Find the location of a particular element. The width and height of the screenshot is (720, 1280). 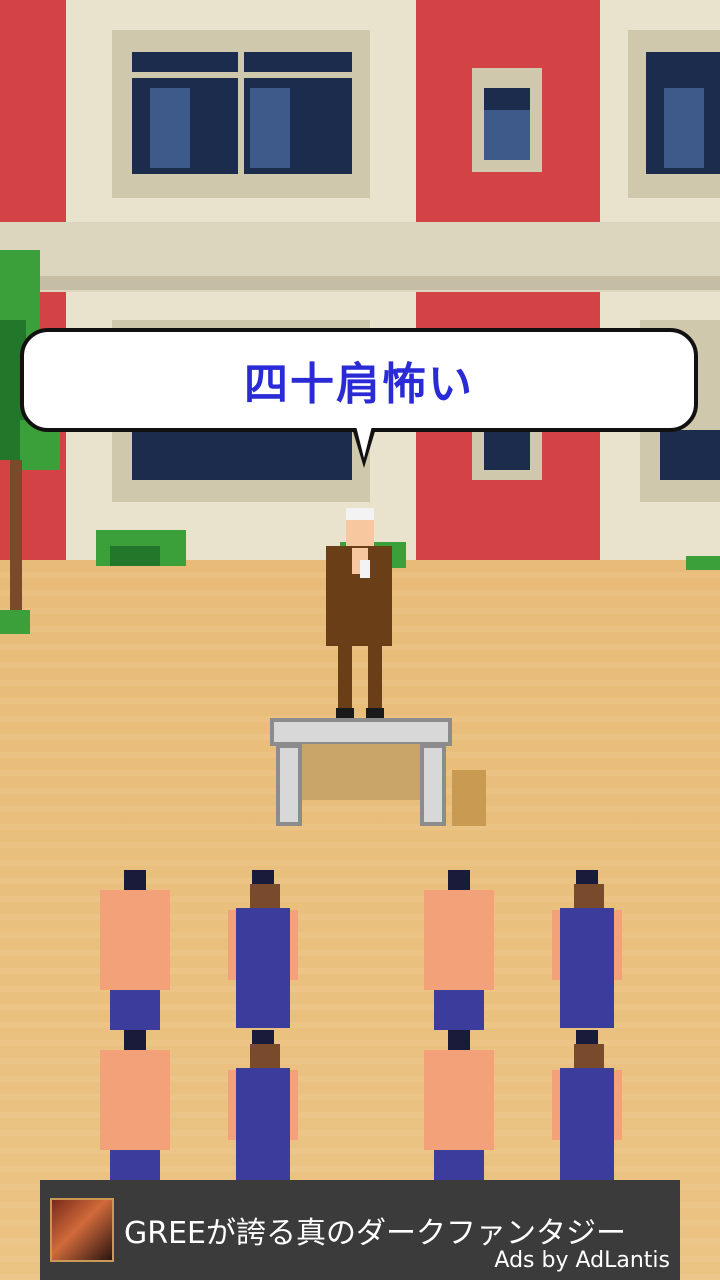

podium-top is located at coordinates (361, 732).